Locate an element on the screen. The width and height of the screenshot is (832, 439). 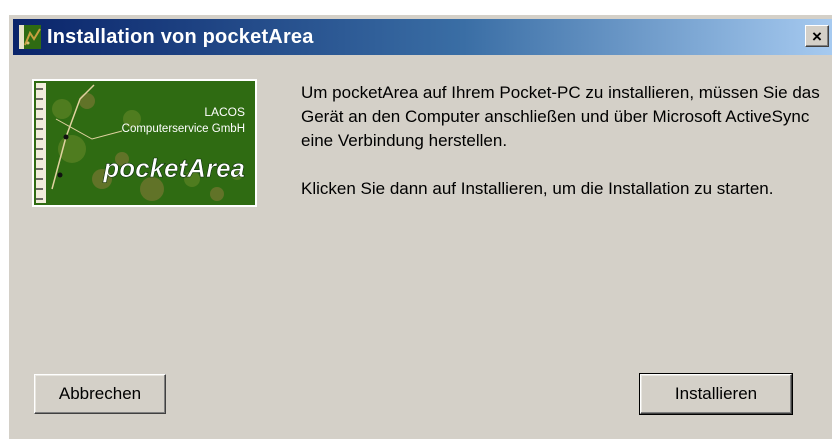
title-bar: Installation von pocketArea × is located at coordinates (422, 37).